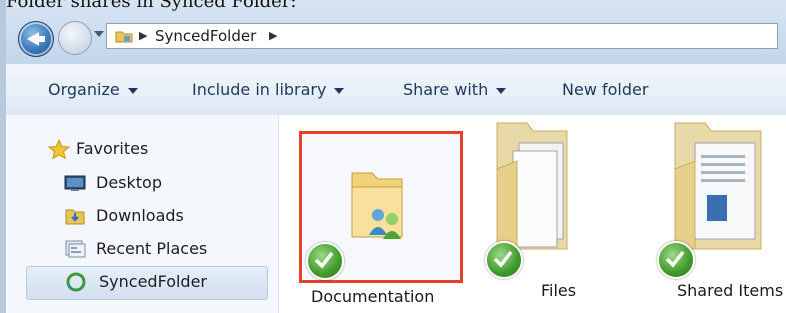 Image resolution: width=786 pixels, height=313 pixels. What do you see at coordinates (75, 183) in the screenshot?
I see `desktop-icon` at bounding box center [75, 183].